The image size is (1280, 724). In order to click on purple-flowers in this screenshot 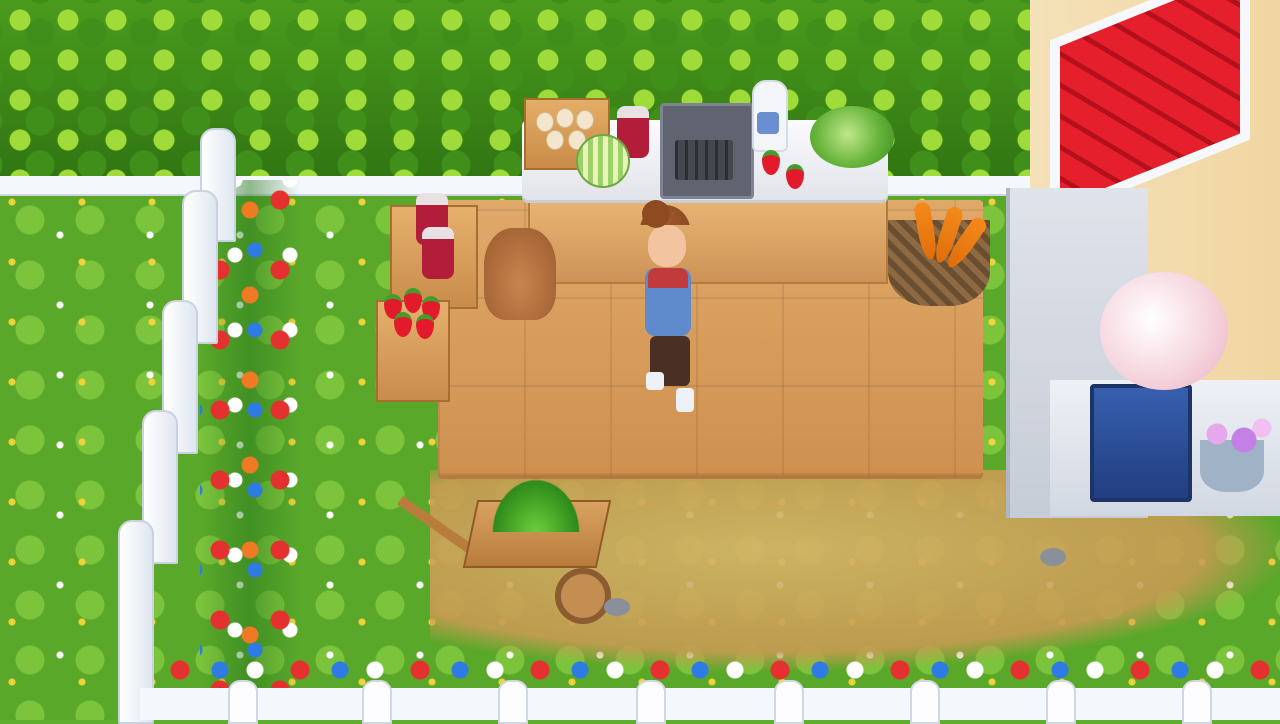, I will do `click(1235, 440)`.